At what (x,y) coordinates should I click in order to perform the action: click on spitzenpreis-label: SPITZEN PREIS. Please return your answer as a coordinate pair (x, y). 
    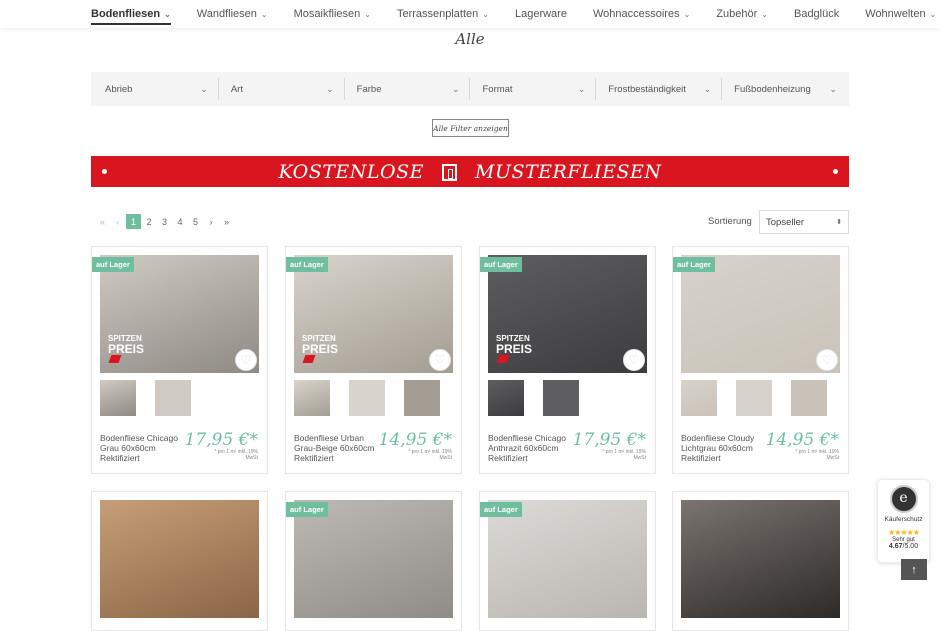
    Looking at the image, I should click on (320, 349).